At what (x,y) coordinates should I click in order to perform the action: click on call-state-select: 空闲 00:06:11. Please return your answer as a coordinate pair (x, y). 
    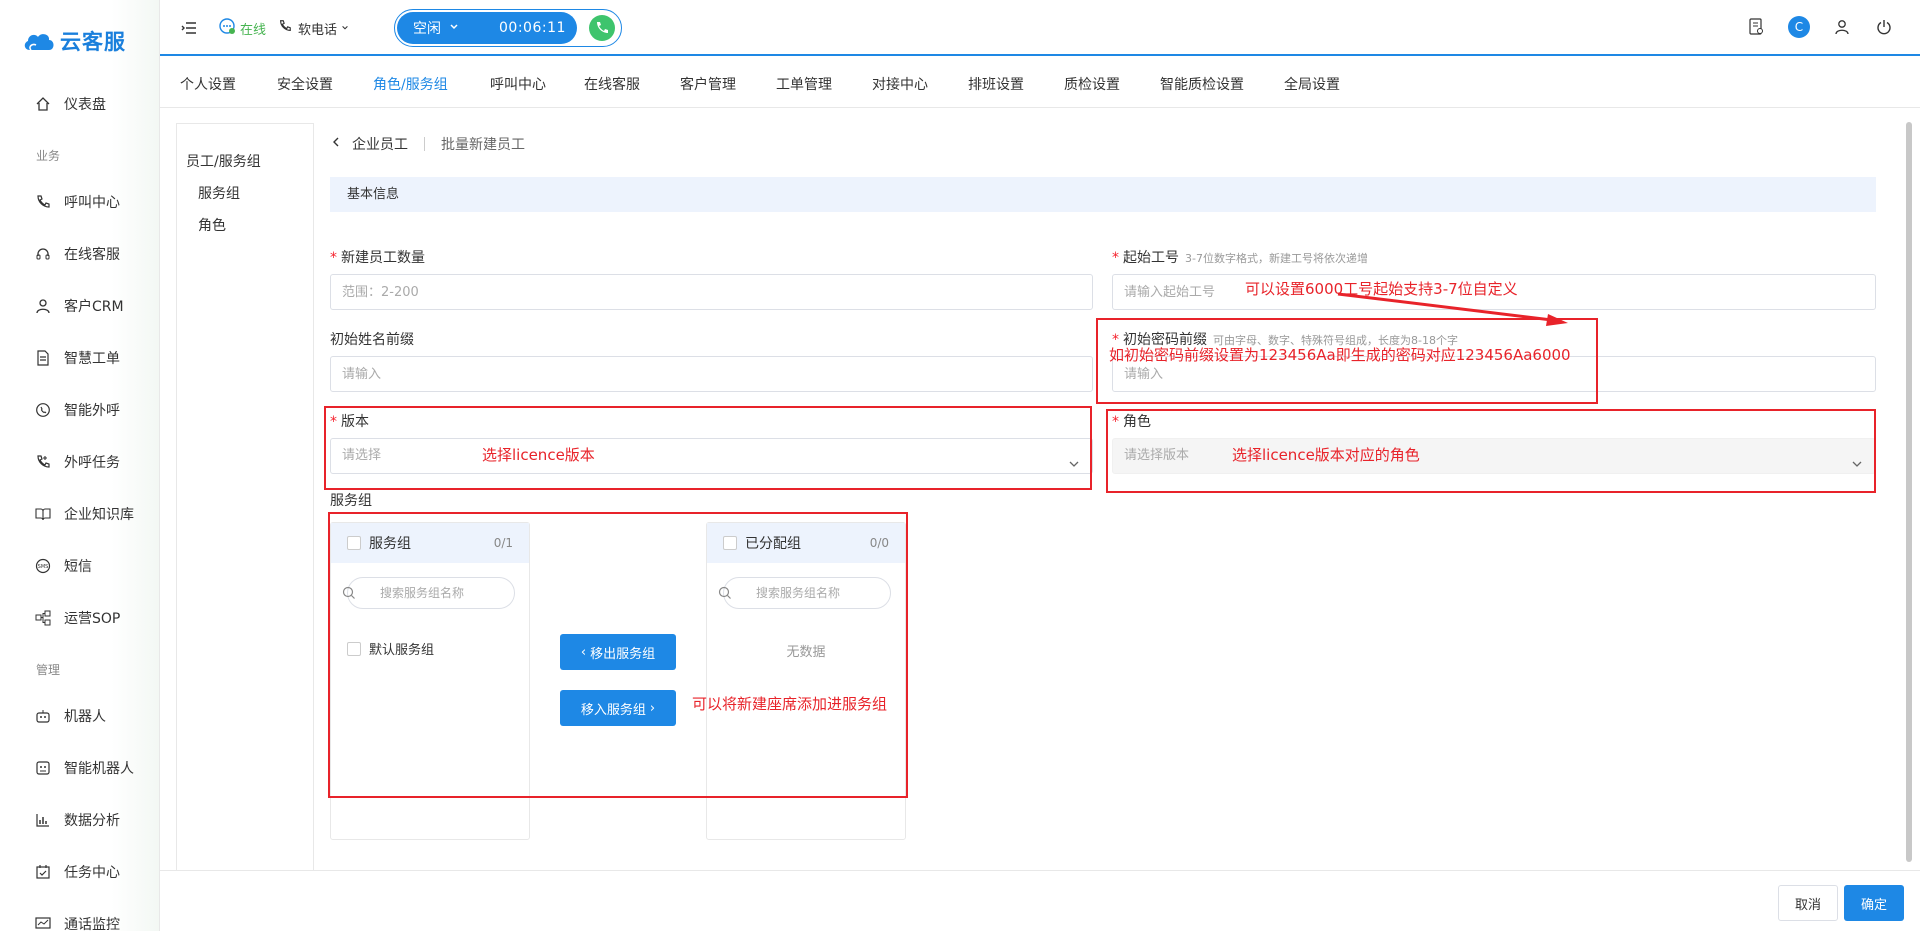
    Looking at the image, I should click on (487, 28).